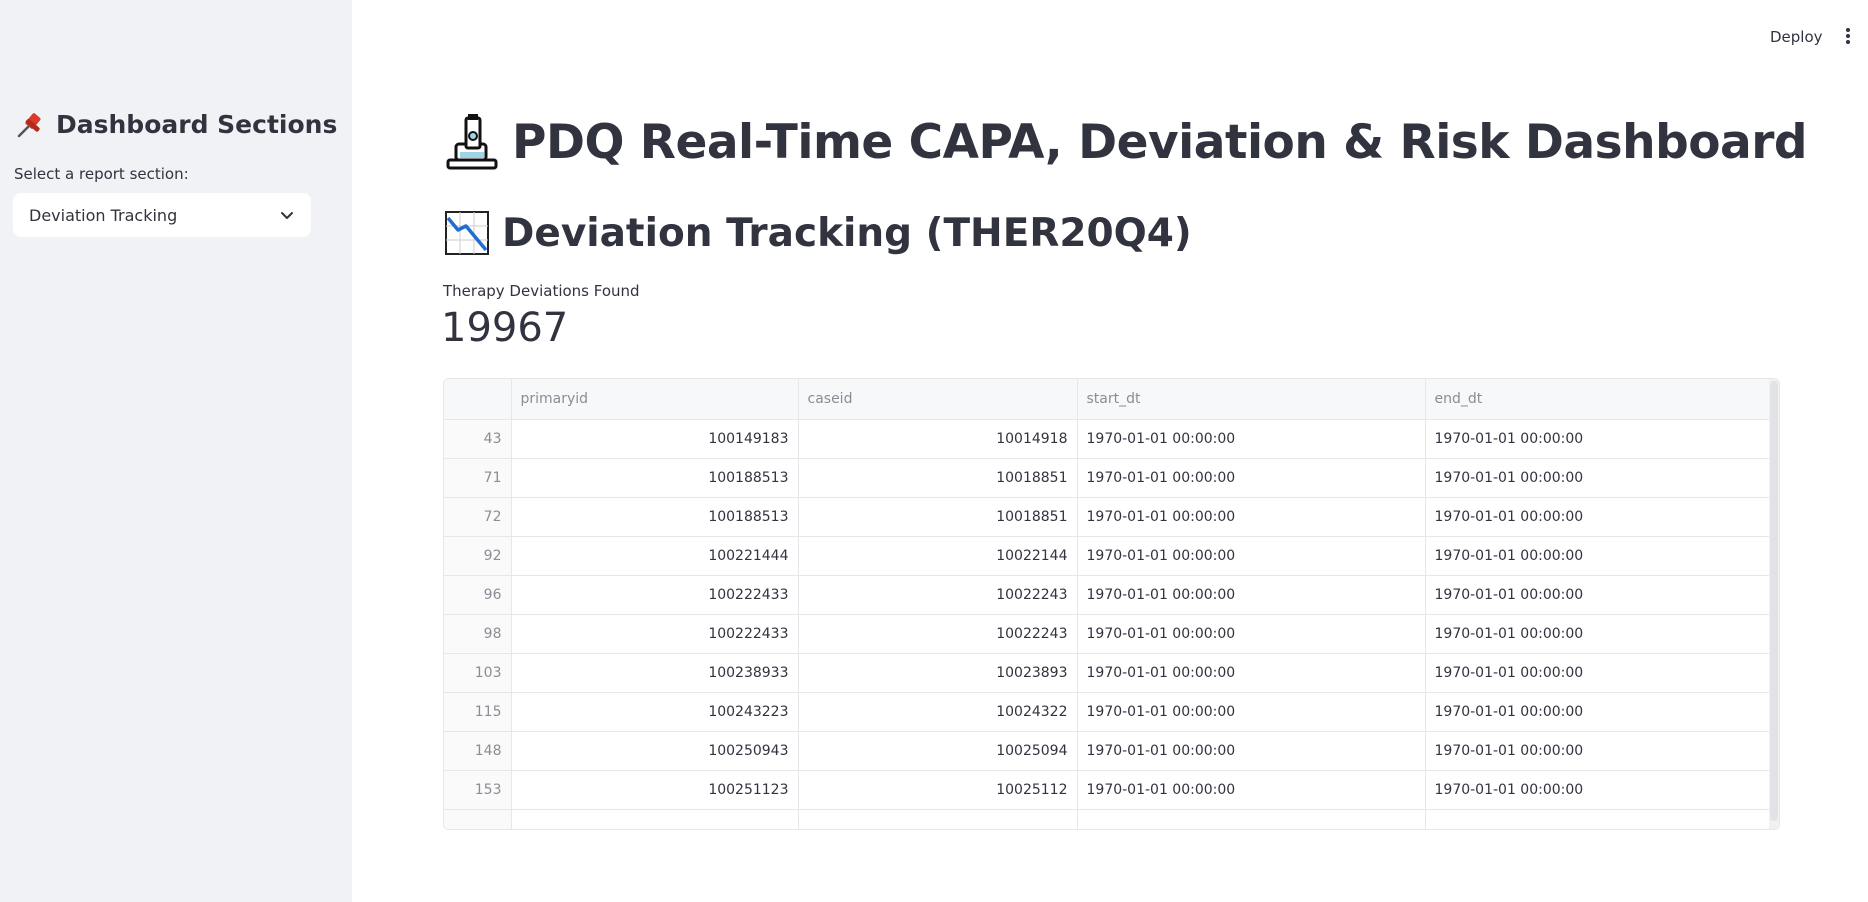 This screenshot has height=902, width=1868. Describe the element at coordinates (938, 556) in the screenshot. I see `cell-caseid: 10022144` at that location.